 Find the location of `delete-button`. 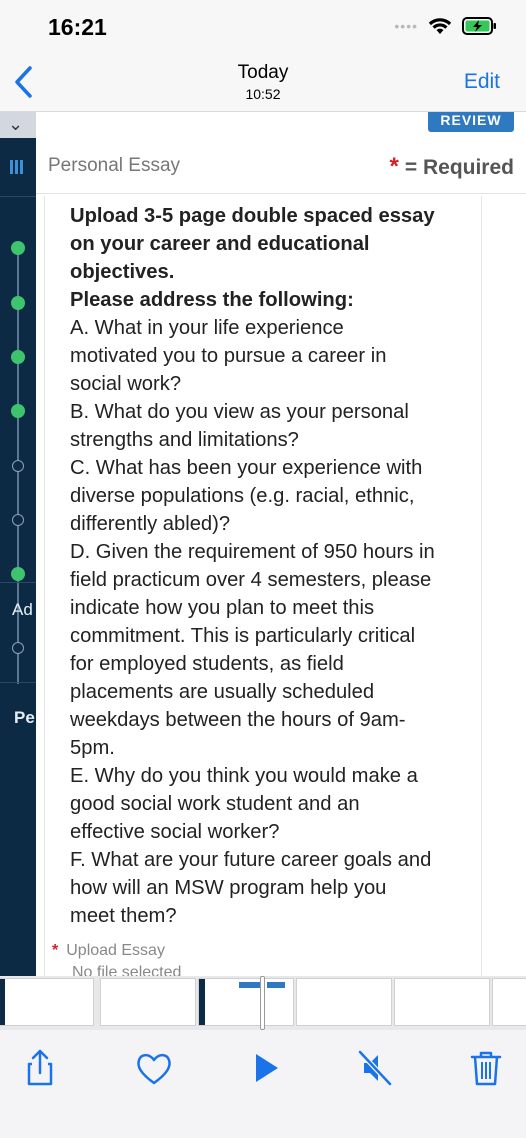

delete-button is located at coordinates (486, 1068).